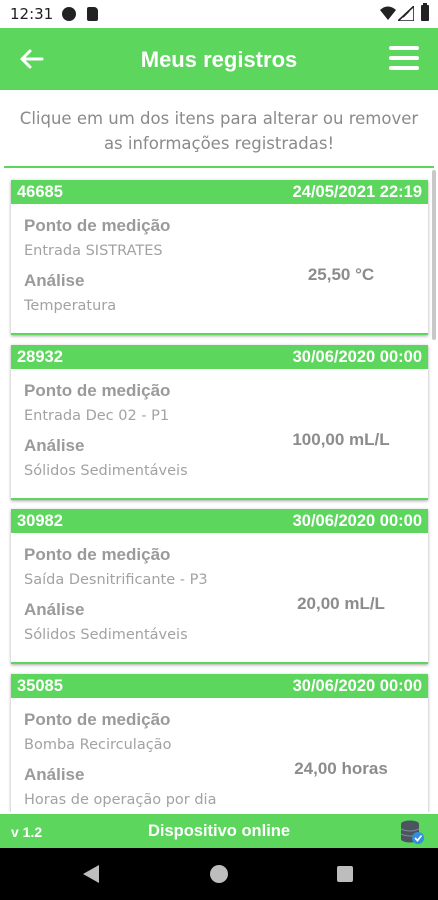  I want to click on record-id: 28932, so click(40, 357).